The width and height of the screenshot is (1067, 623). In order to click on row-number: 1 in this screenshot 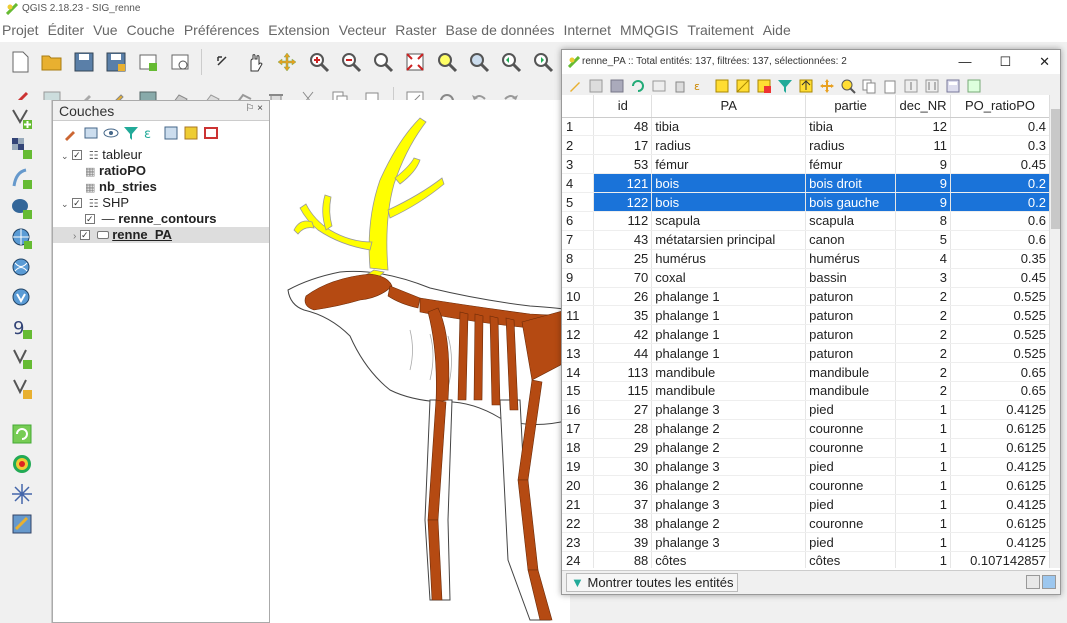, I will do `click(578, 127)`.